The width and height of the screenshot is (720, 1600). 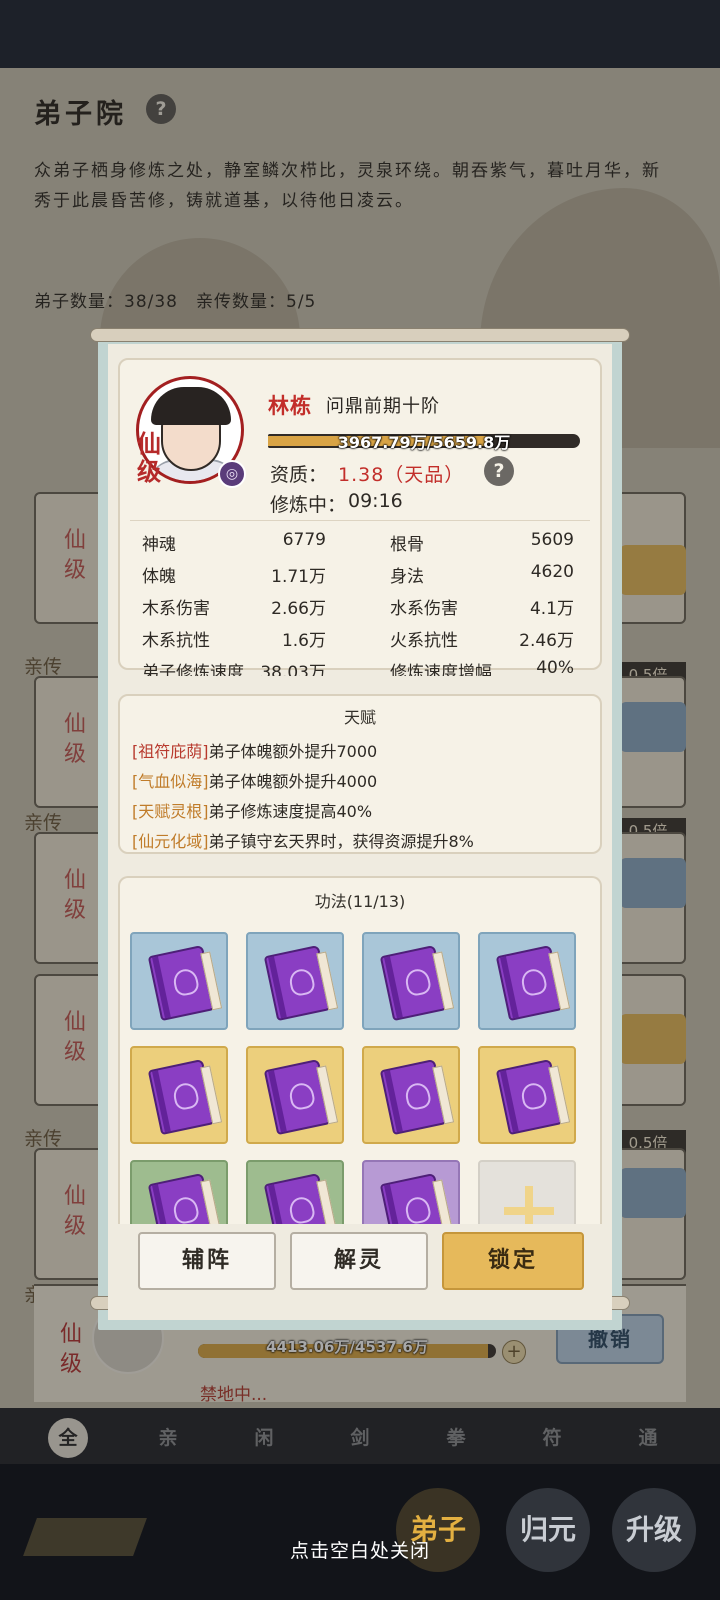 I want to click on stat-value: 2.66万, so click(x=298, y=609).